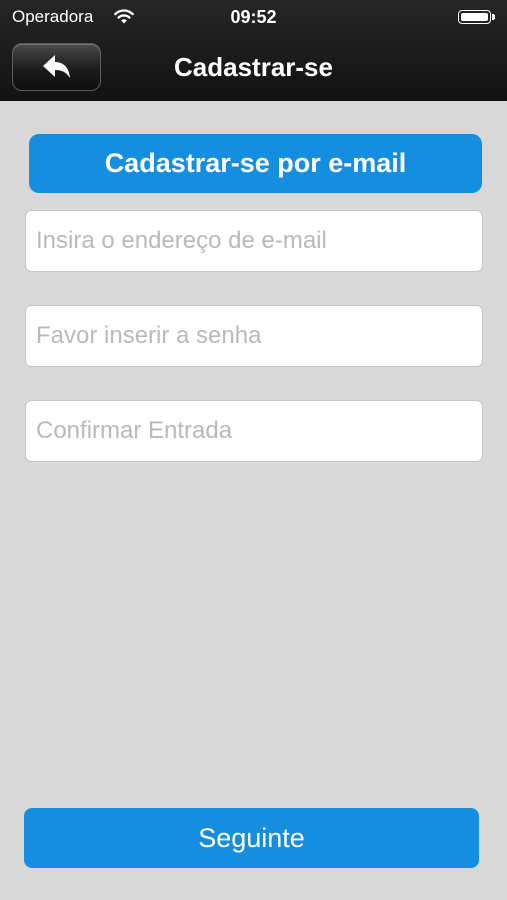  I want to click on email-field, so click(254, 241).